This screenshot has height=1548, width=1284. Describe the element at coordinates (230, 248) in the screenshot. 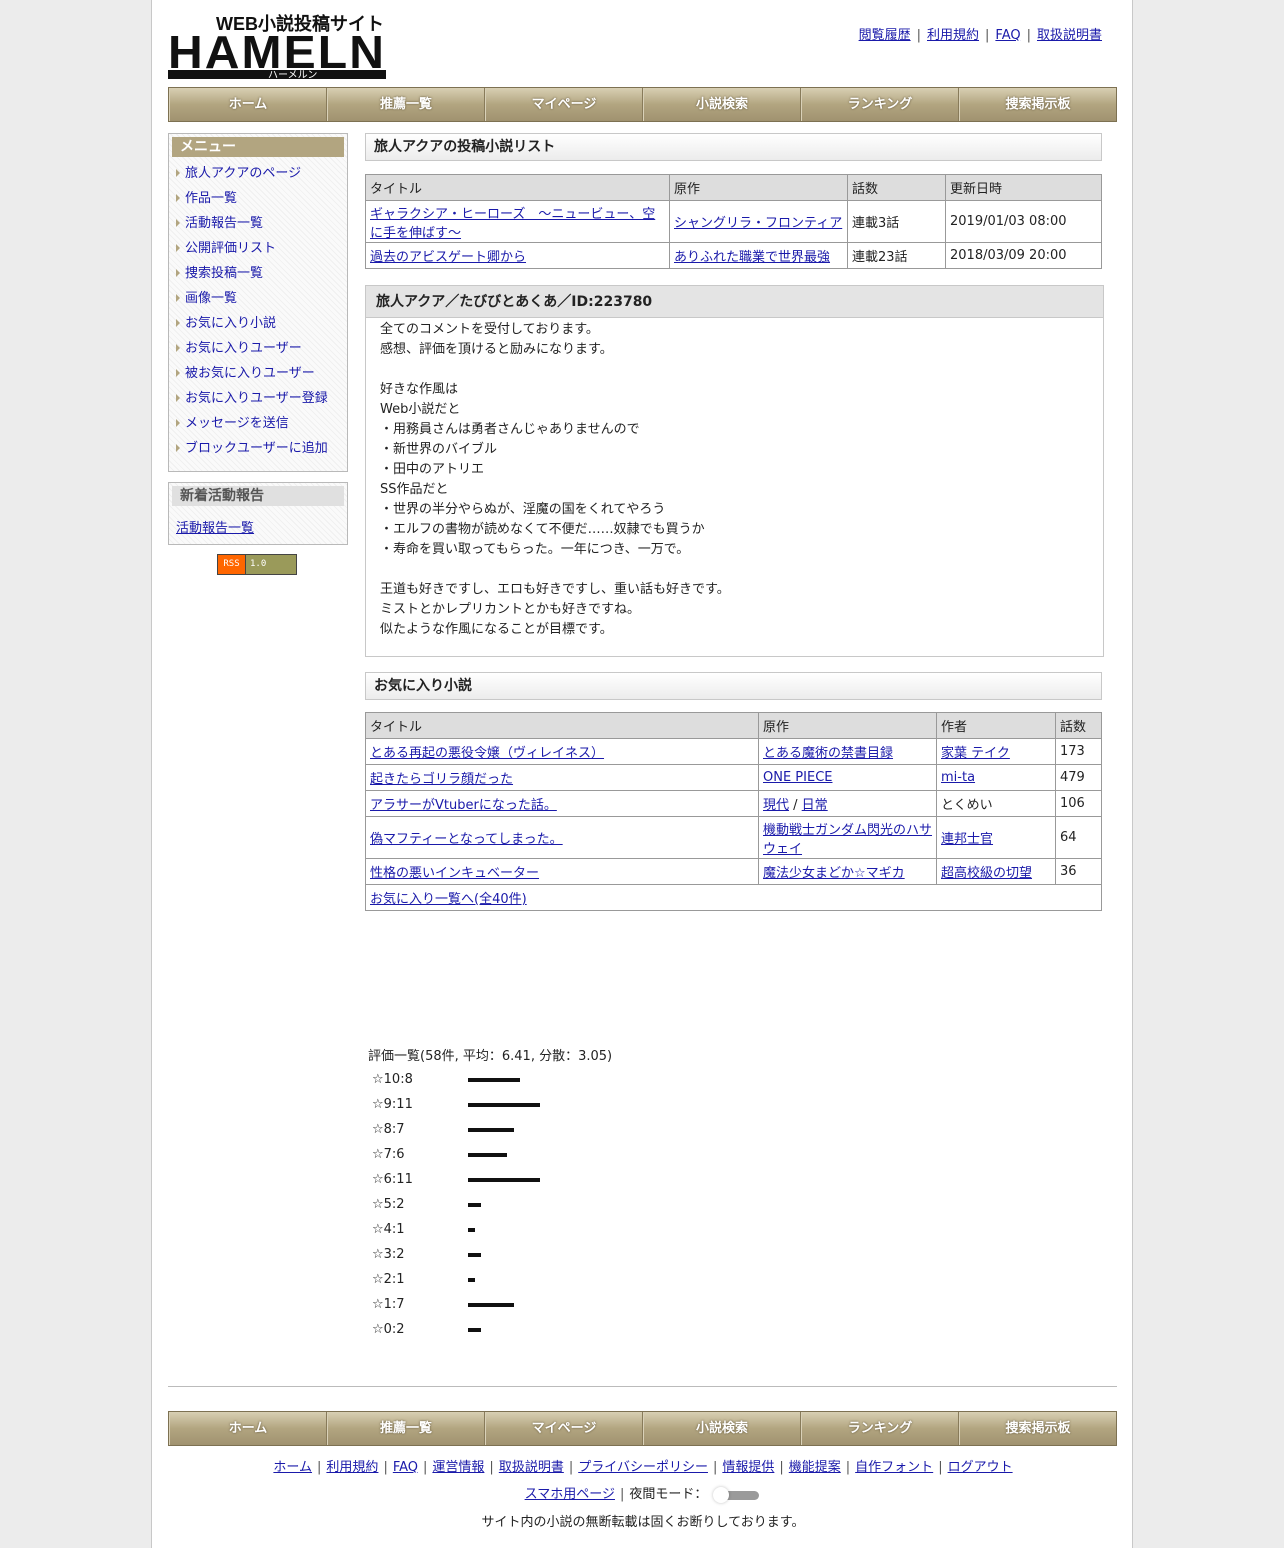

I see `sidebar-link-ratings: 公開評価リスト` at that location.